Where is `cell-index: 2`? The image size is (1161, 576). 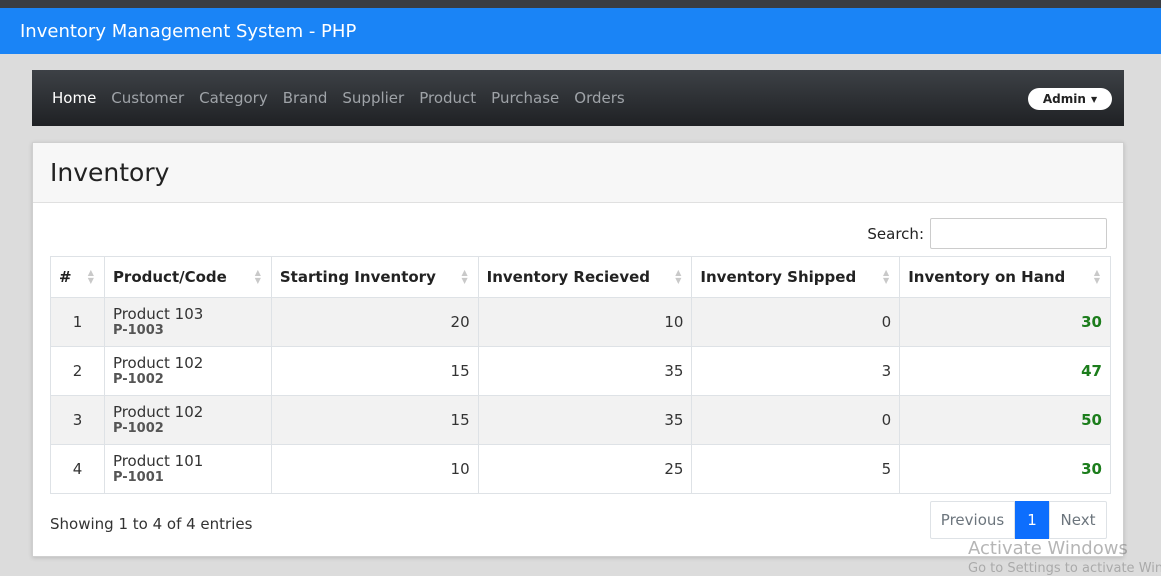 cell-index: 2 is located at coordinates (77, 371).